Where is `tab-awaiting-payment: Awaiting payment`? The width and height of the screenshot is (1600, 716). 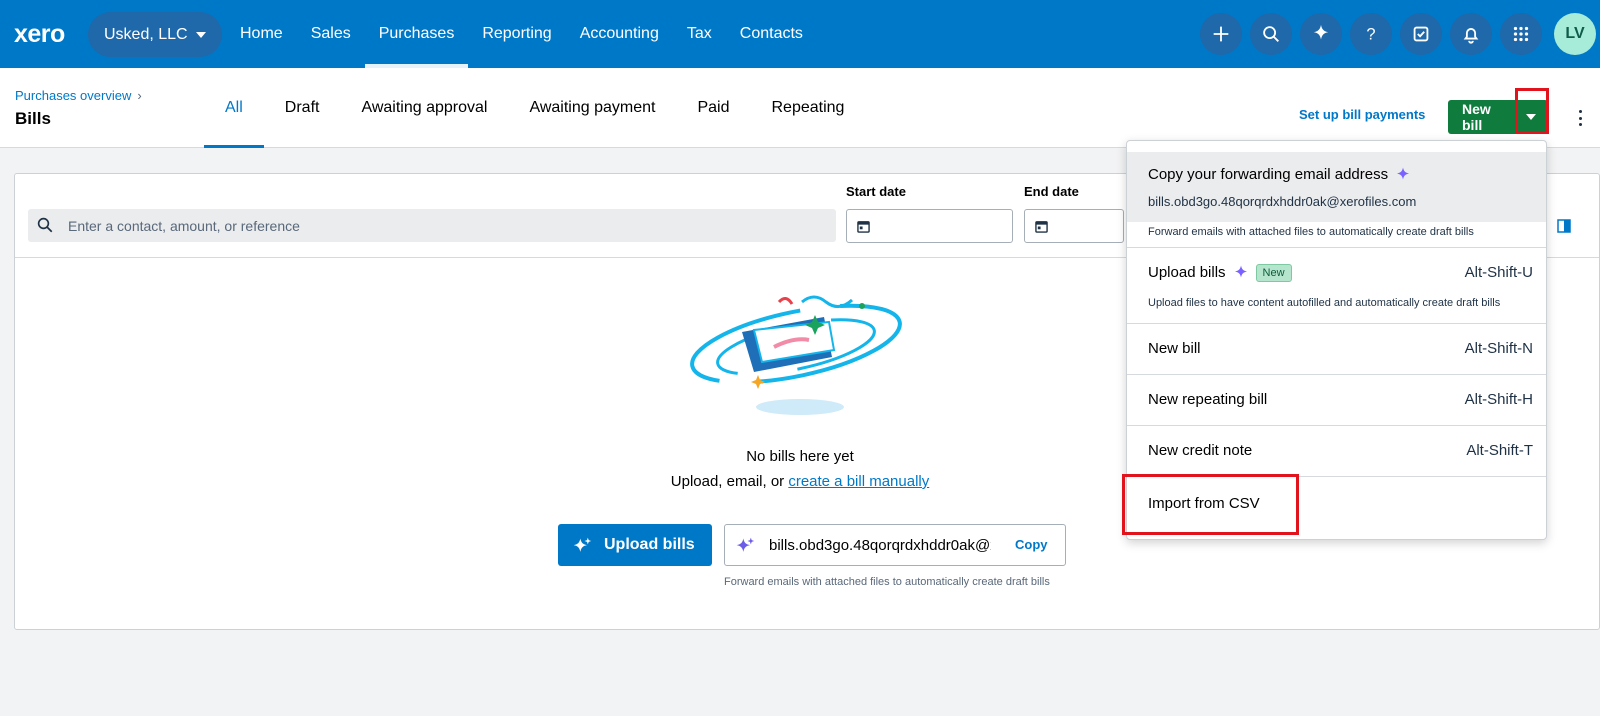
tab-awaiting-payment: Awaiting payment is located at coordinates (592, 108).